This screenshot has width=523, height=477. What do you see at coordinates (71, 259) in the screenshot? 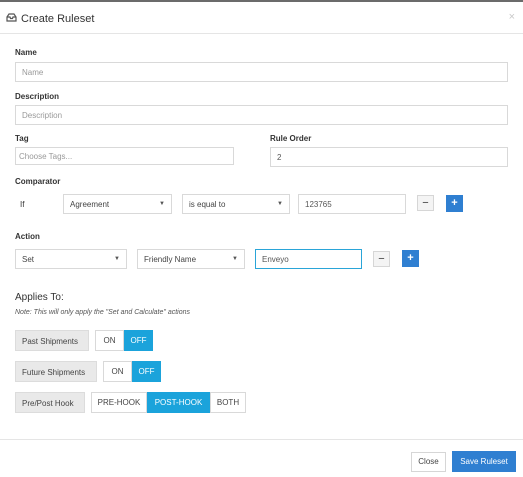
I see `action-type-select: Set ▼` at bounding box center [71, 259].